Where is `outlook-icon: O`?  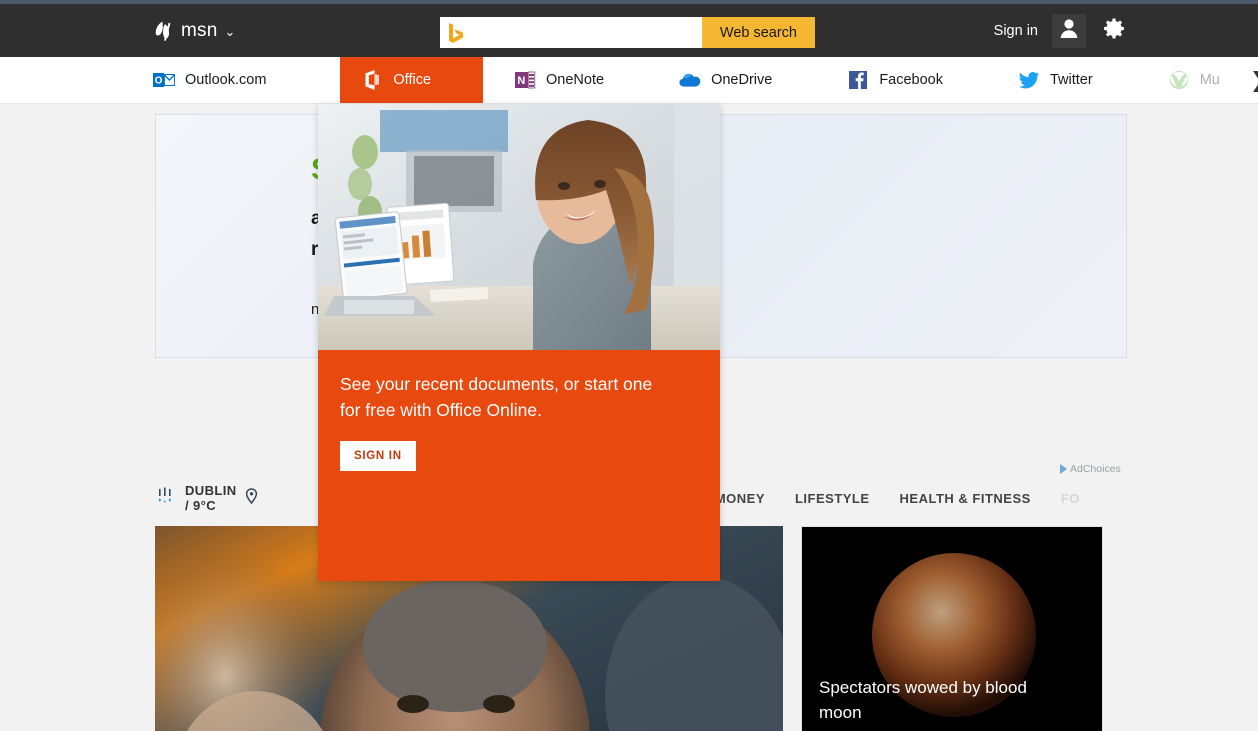
outlook-icon: O is located at coordinates (164, 80).